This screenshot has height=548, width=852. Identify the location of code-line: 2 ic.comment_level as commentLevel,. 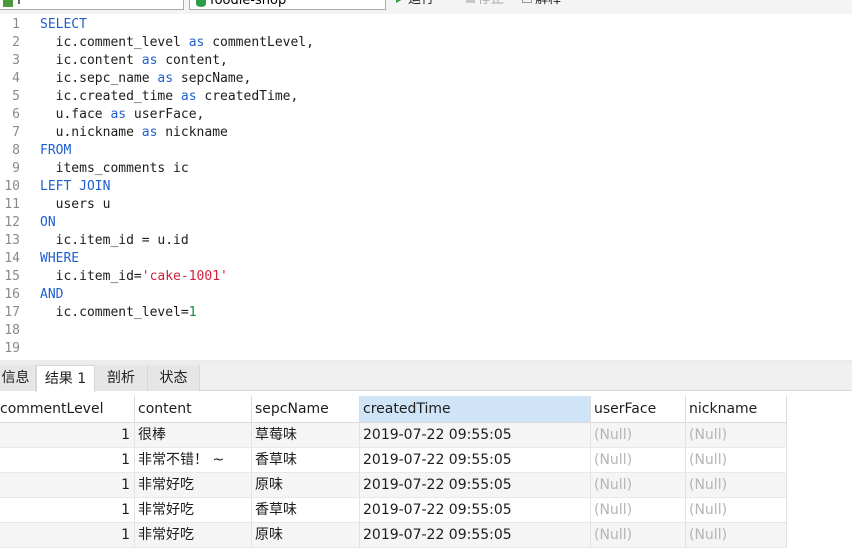
(426, 43).